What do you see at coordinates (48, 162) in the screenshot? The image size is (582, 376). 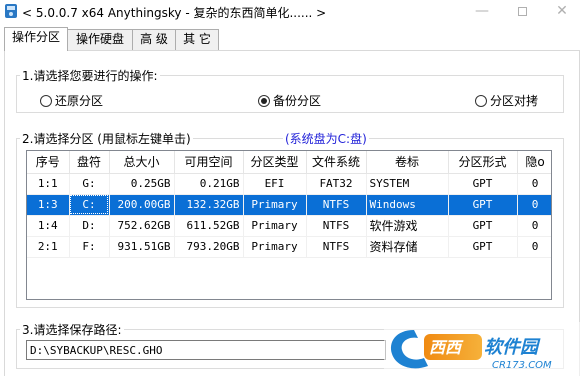 I see `column-header: 序号` at bounding box center [48, 162].